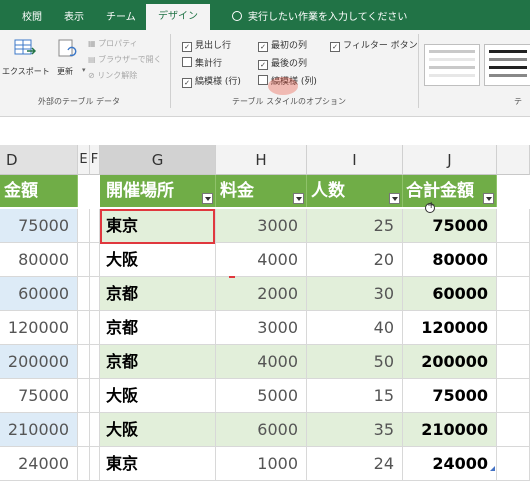 The width and height of the screenshot is (530, 493). What do you see at coordinates (158, 191) in the screenshot?
I see `table-header-venue: 開催場所` at bounding box center [158, 191].